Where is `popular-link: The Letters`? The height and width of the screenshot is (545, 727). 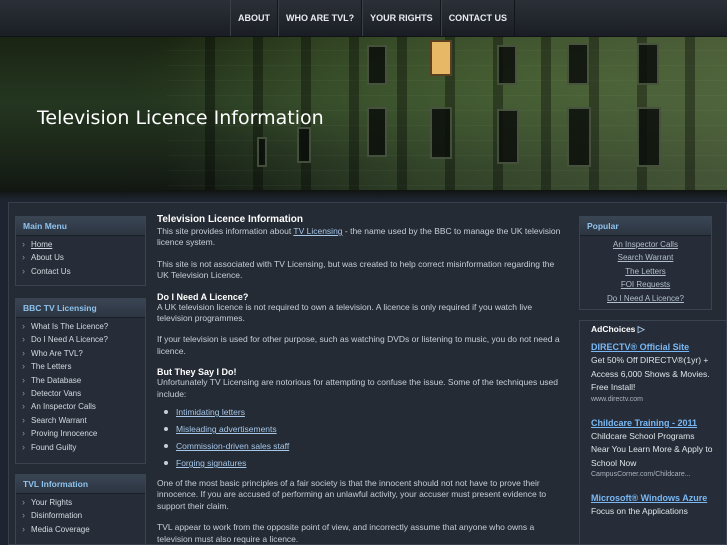
popular-link: The Letters is located at coordinates (645, 271).